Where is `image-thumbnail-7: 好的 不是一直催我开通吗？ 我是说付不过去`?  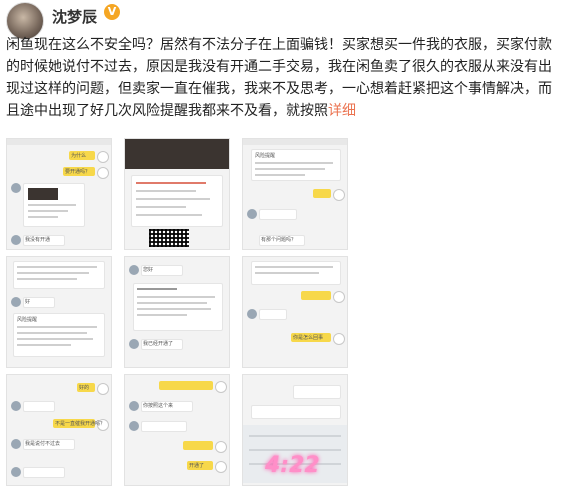
image-thumbnail-7: 好的 不是一直催我开通吗？ 我是说付不过去 is located at coordinates (59, 430).